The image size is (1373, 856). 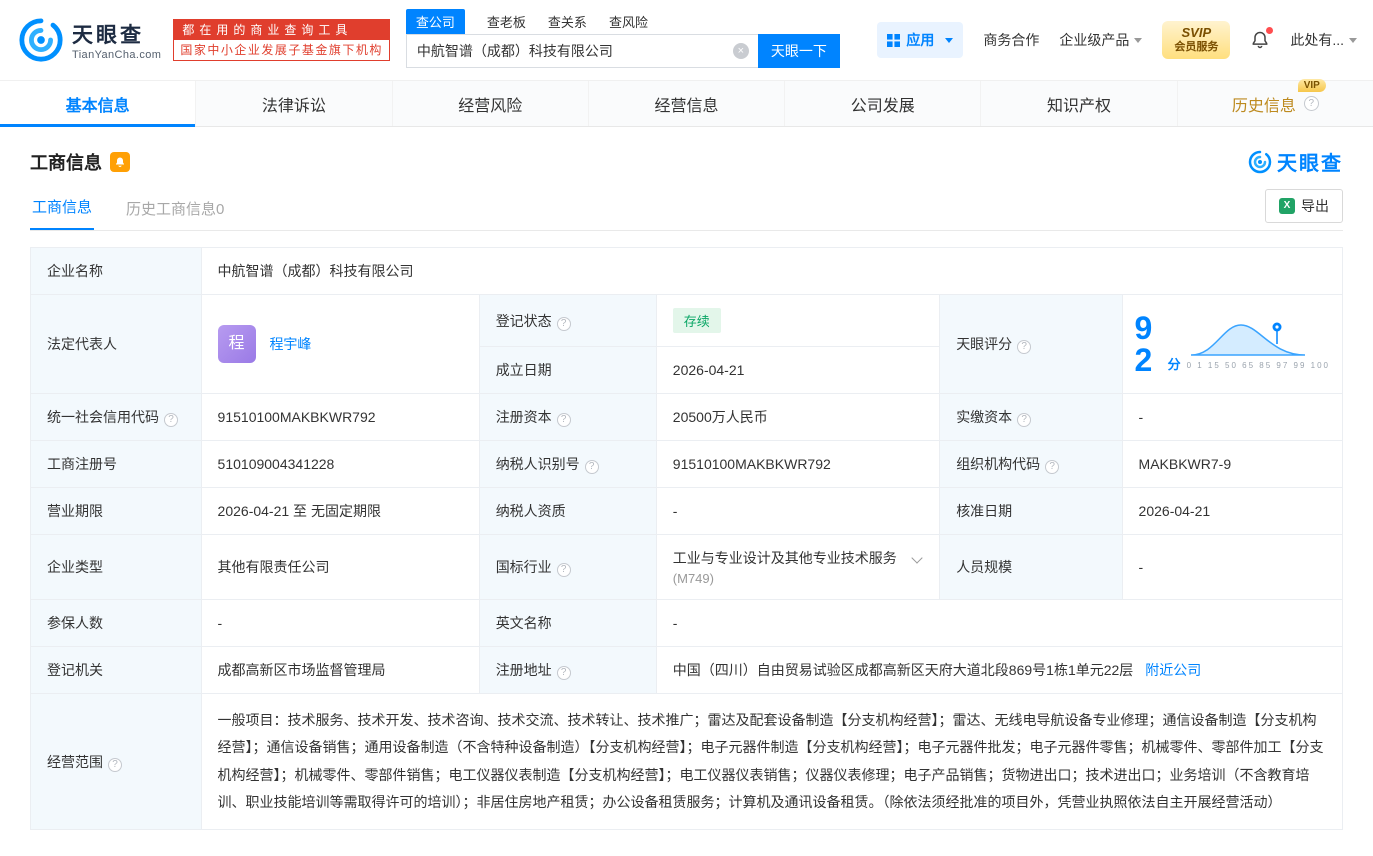 What do you see at coordinates (1173, 670) in the screenshot?
I see `nearby-companies-link: 附近公司` at bounding box center [1173, 670].